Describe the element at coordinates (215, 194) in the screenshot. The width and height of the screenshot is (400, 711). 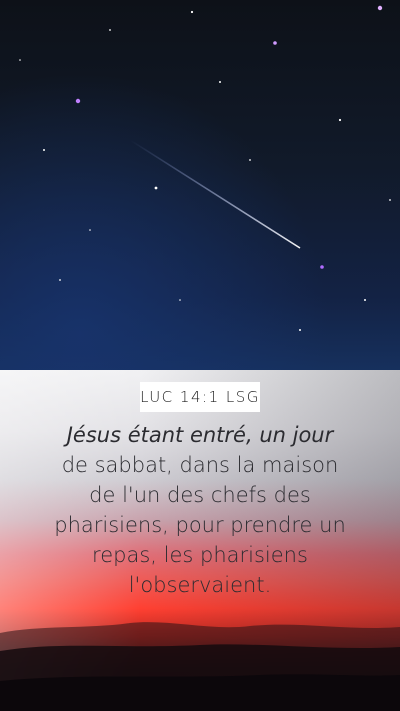
I see `shooting-star` at that location.